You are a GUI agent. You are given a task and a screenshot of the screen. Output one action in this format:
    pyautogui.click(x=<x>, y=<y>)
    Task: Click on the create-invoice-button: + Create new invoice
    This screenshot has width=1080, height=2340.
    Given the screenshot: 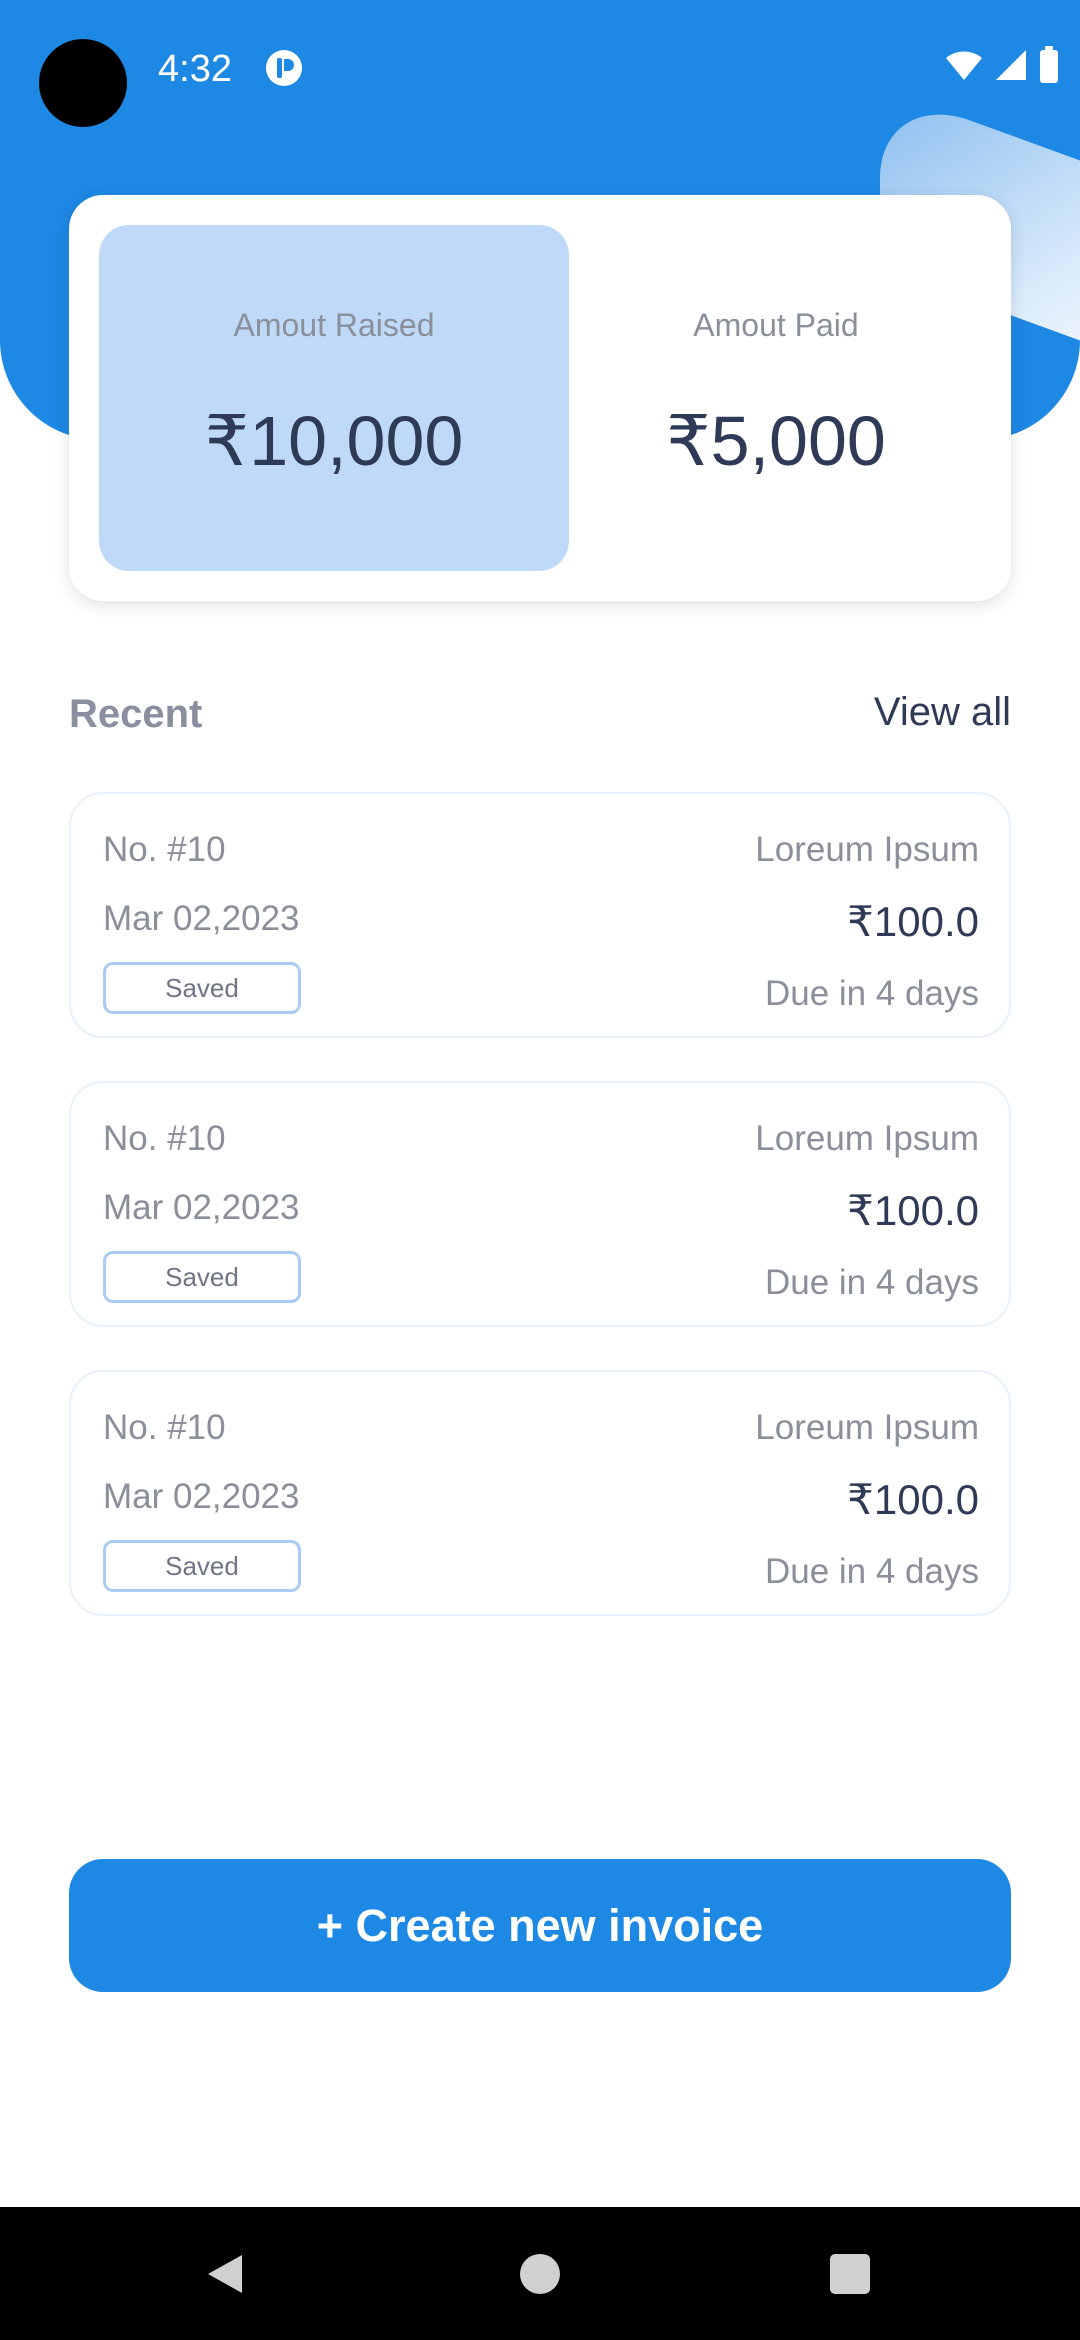 What is the action you would take?
    pyautogui.click(x=540, y=1925)
    